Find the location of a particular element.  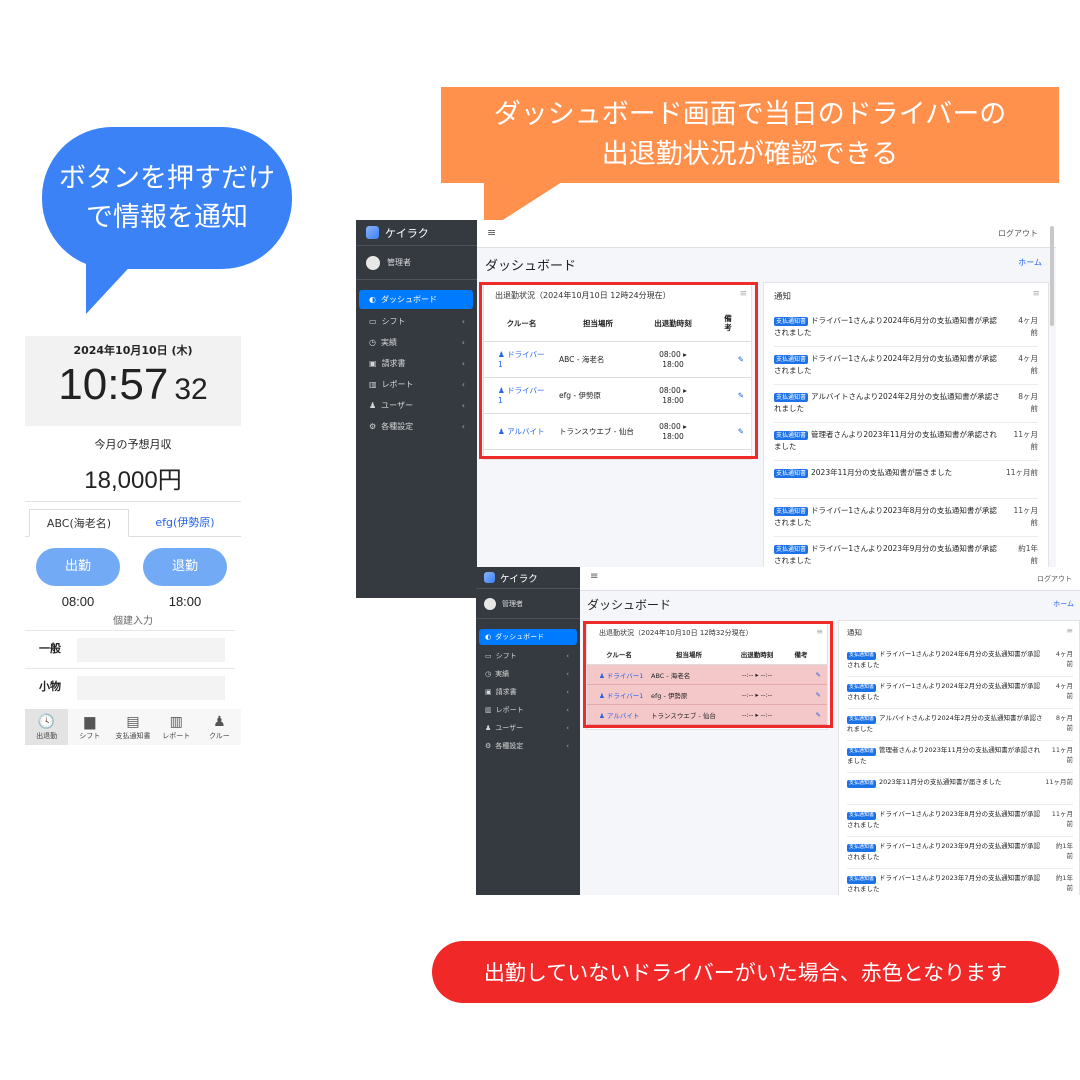

user-icon: ♟ is located at coordinates (373, 405).